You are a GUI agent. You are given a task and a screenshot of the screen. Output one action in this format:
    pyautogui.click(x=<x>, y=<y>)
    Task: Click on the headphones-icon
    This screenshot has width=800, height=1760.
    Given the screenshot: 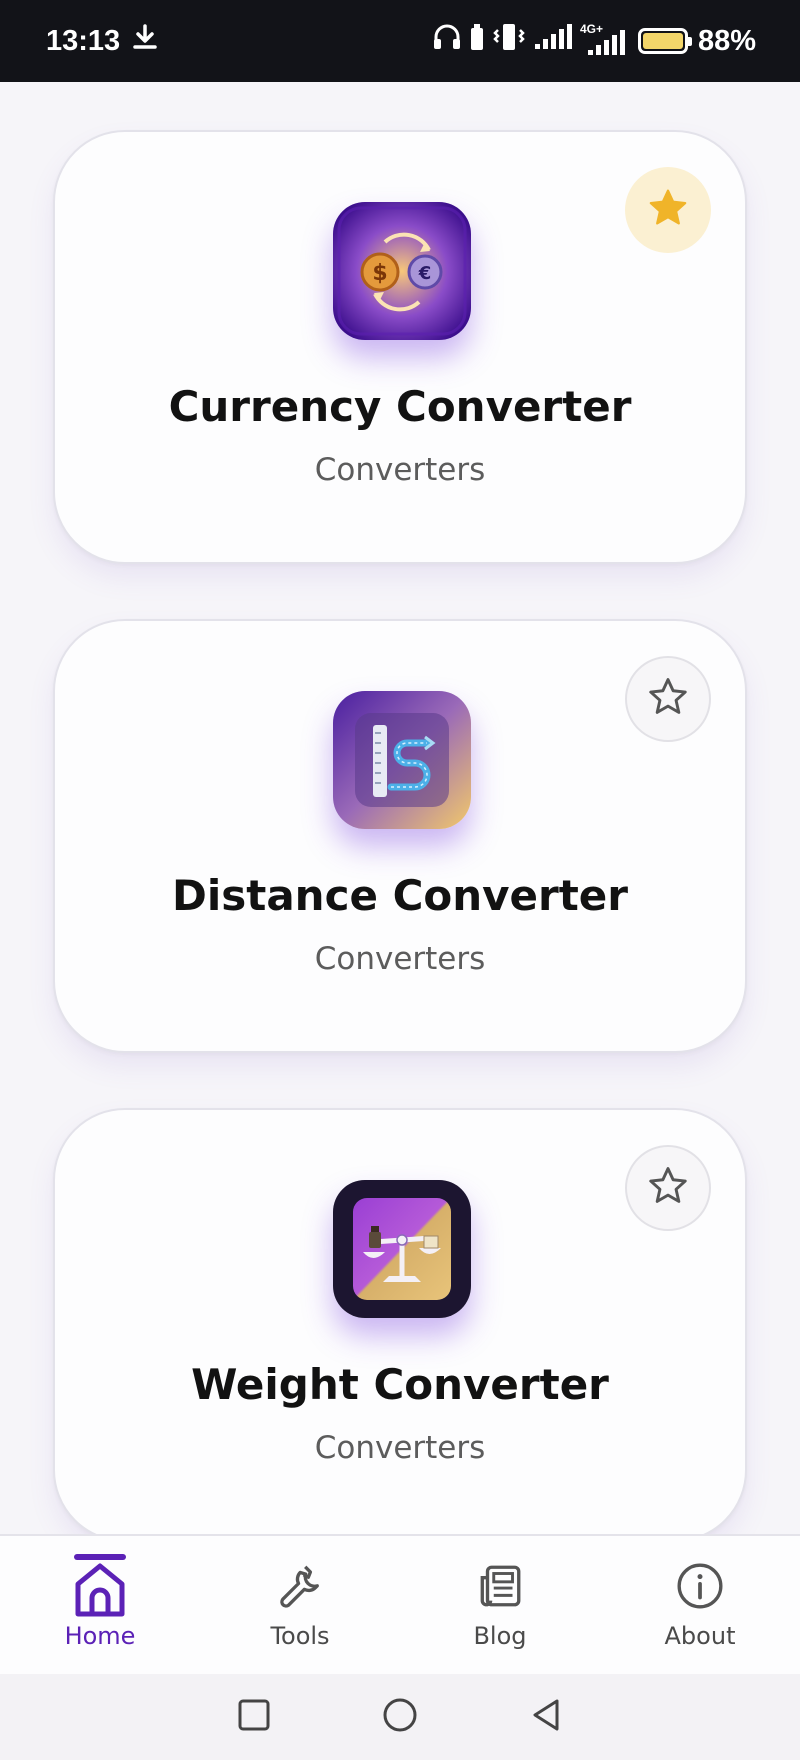 What is the action you would take?
    pyautogui.click(x=447, y=41)
    